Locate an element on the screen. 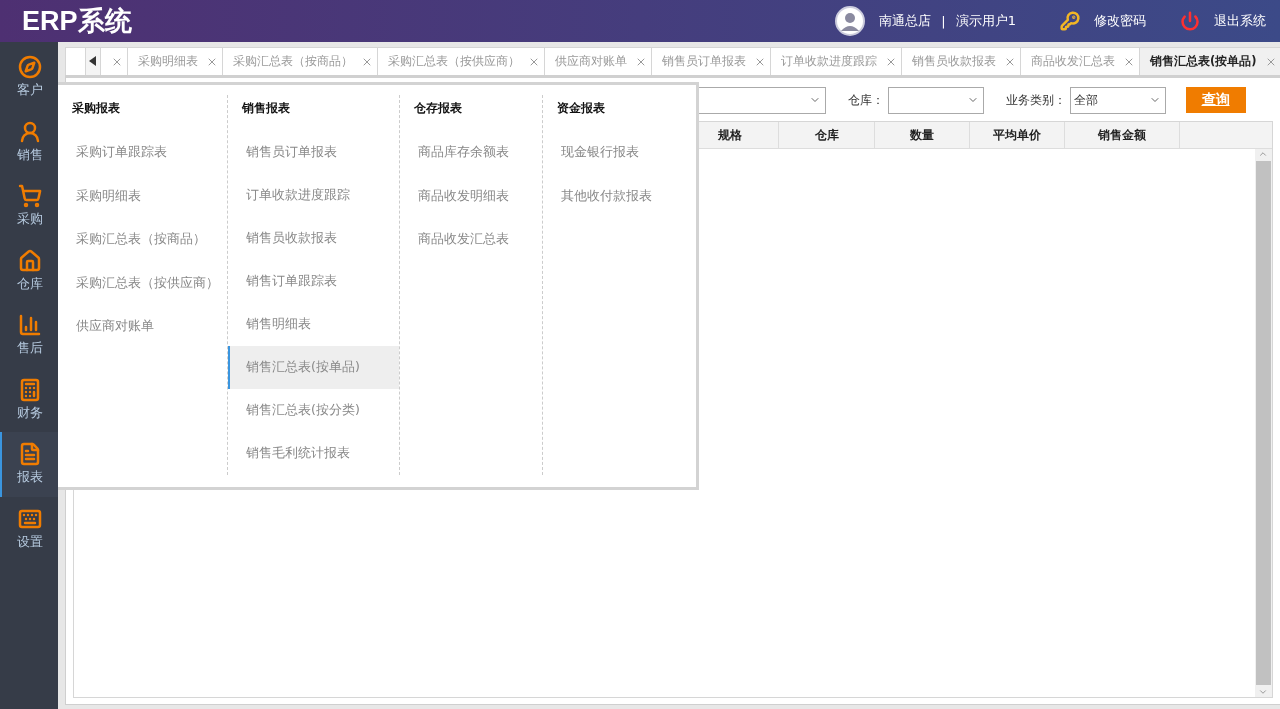  tab: 销售员收款报表 is located at coordinates (960, 61).